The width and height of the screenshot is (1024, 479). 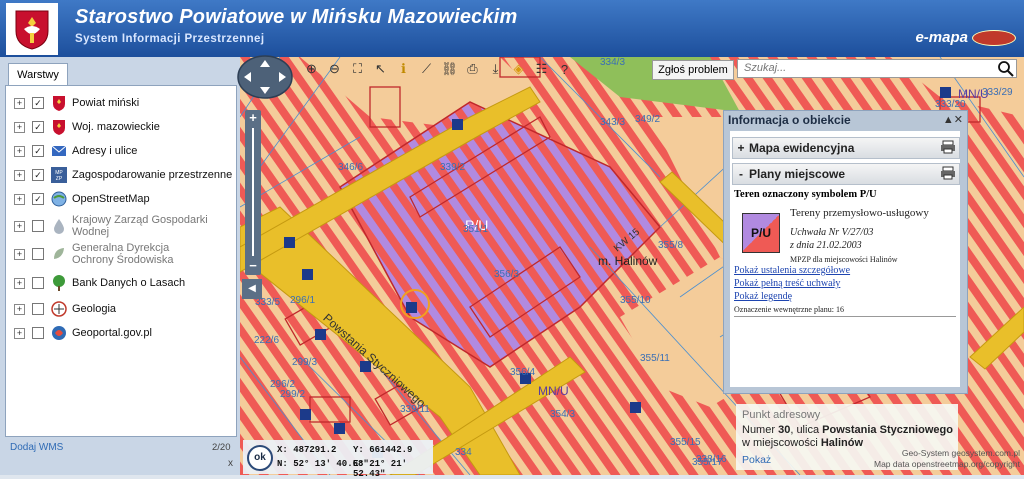 I want to click on search-icon, so click(x=1006, y=69).